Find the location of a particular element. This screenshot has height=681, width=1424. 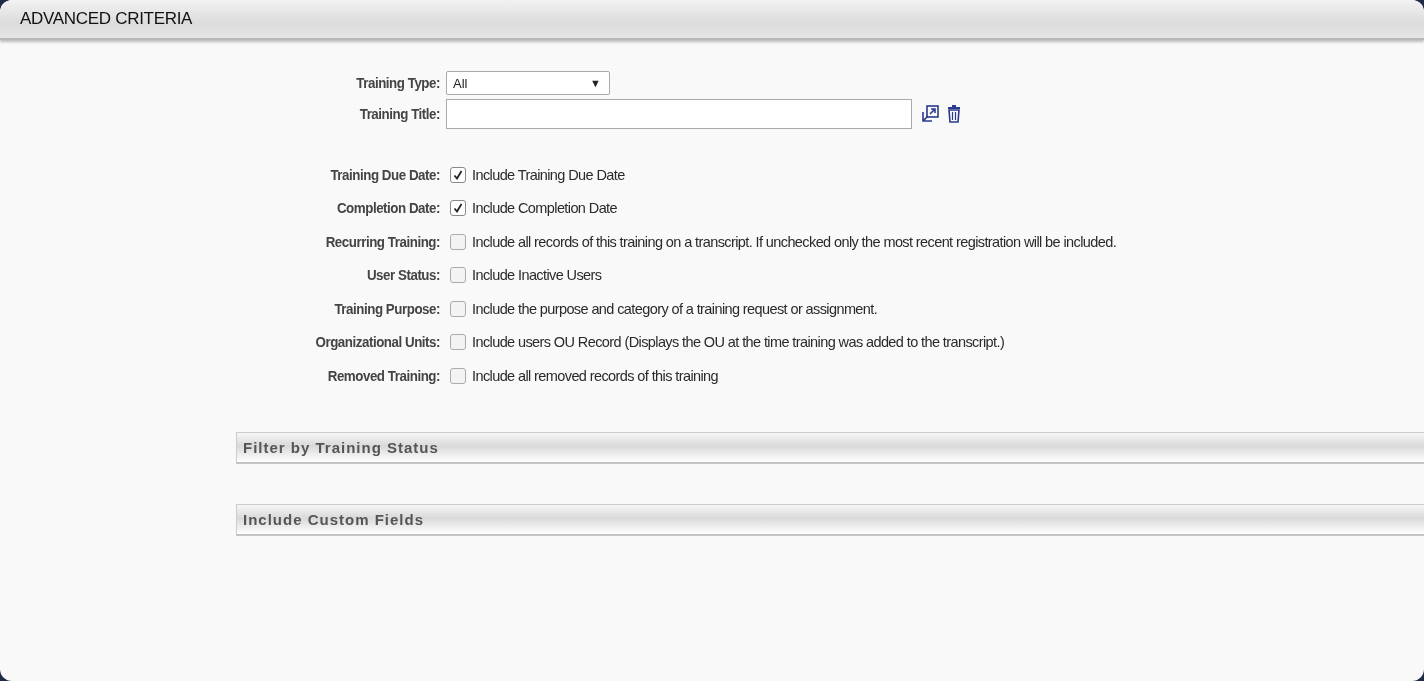

field-label: Training Title: is located at coordinates (399, 114).